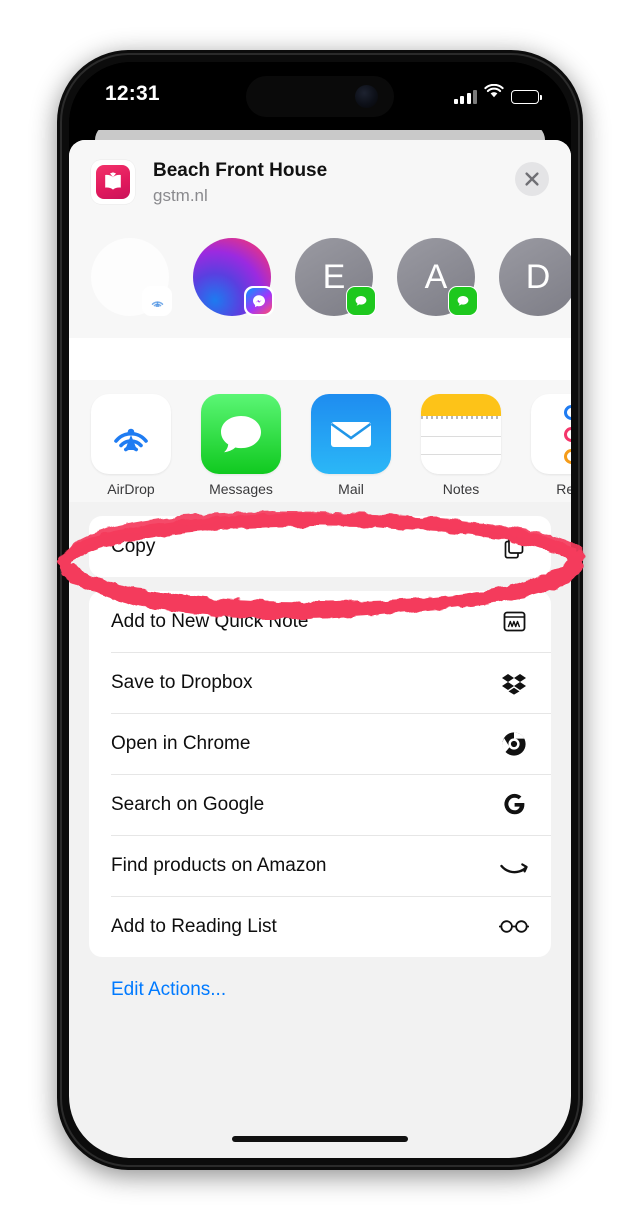 This screenshot has width=640, height=1218. Describe the element at coordinates (514, 622) in the screenshot. I see `quick-note-icon` at that location.